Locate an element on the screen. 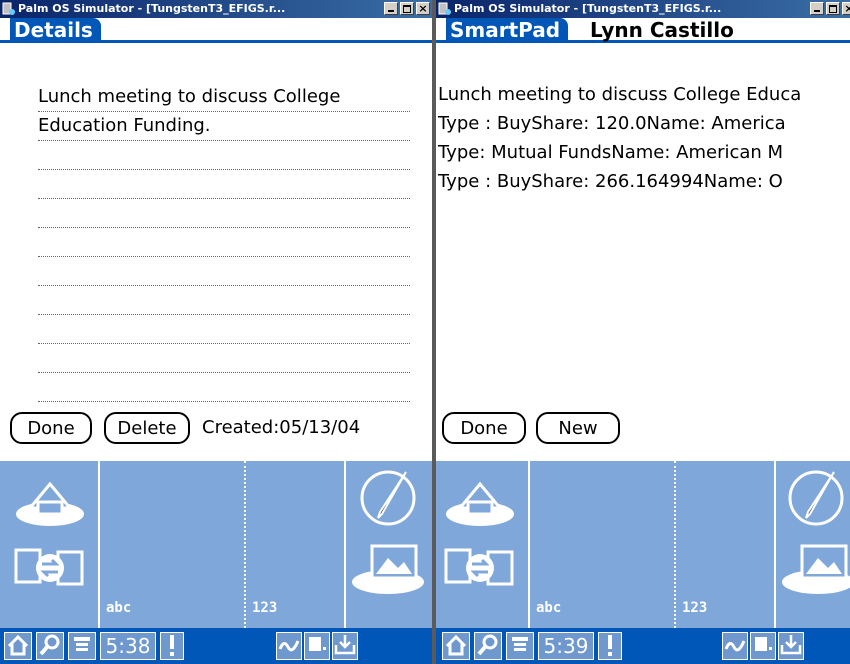 This screenshot has width=850, height=664. pad-line: Type: Mutual FundsName: American M is located at coordinates (611, 152).